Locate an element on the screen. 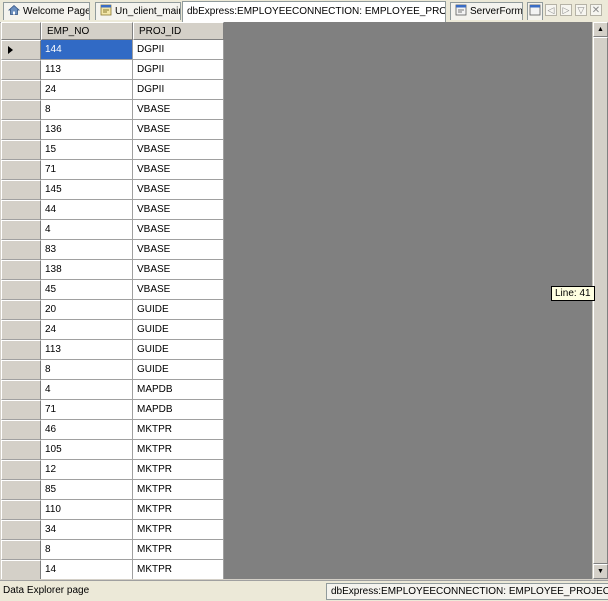 The width and height of the screenshot is (608, 601). cell-emp-no: 83 is located at coordinates (87, 250).